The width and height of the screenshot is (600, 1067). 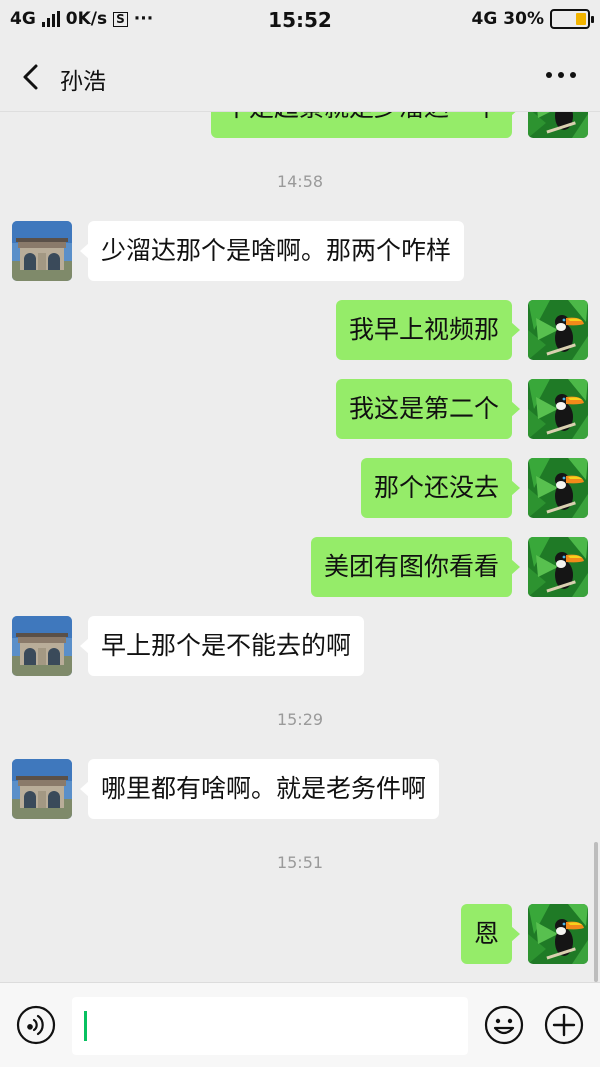 What do you see at coordinates (428, 409) in the screenshot?
I see `message-bubble-outgoing: 我这是第二个` at bounding box center [428, 409].